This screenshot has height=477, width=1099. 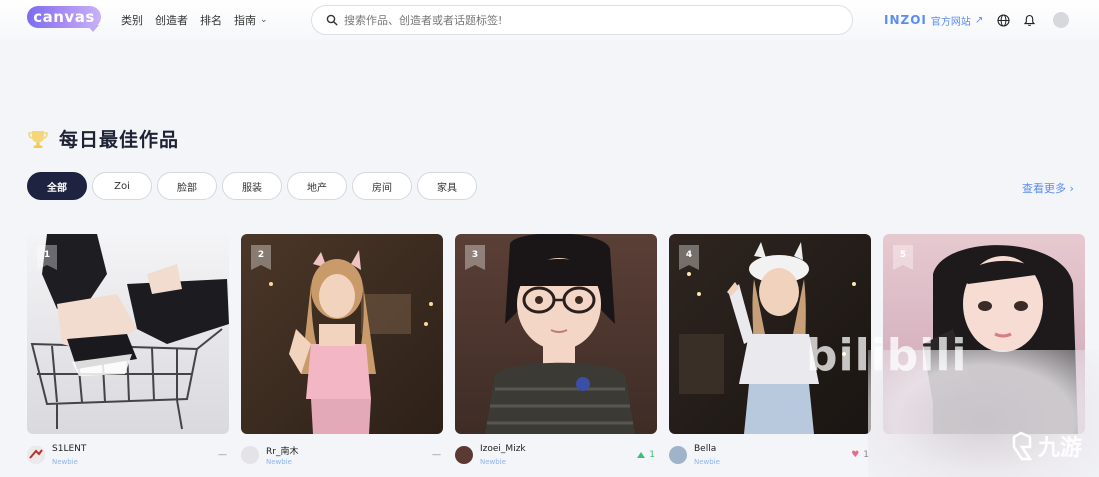 What do you see at coordinates (905, 20) in the screenshot?
I see `inzoi-brand-link: INZOI` at bounding box center [905, 20].